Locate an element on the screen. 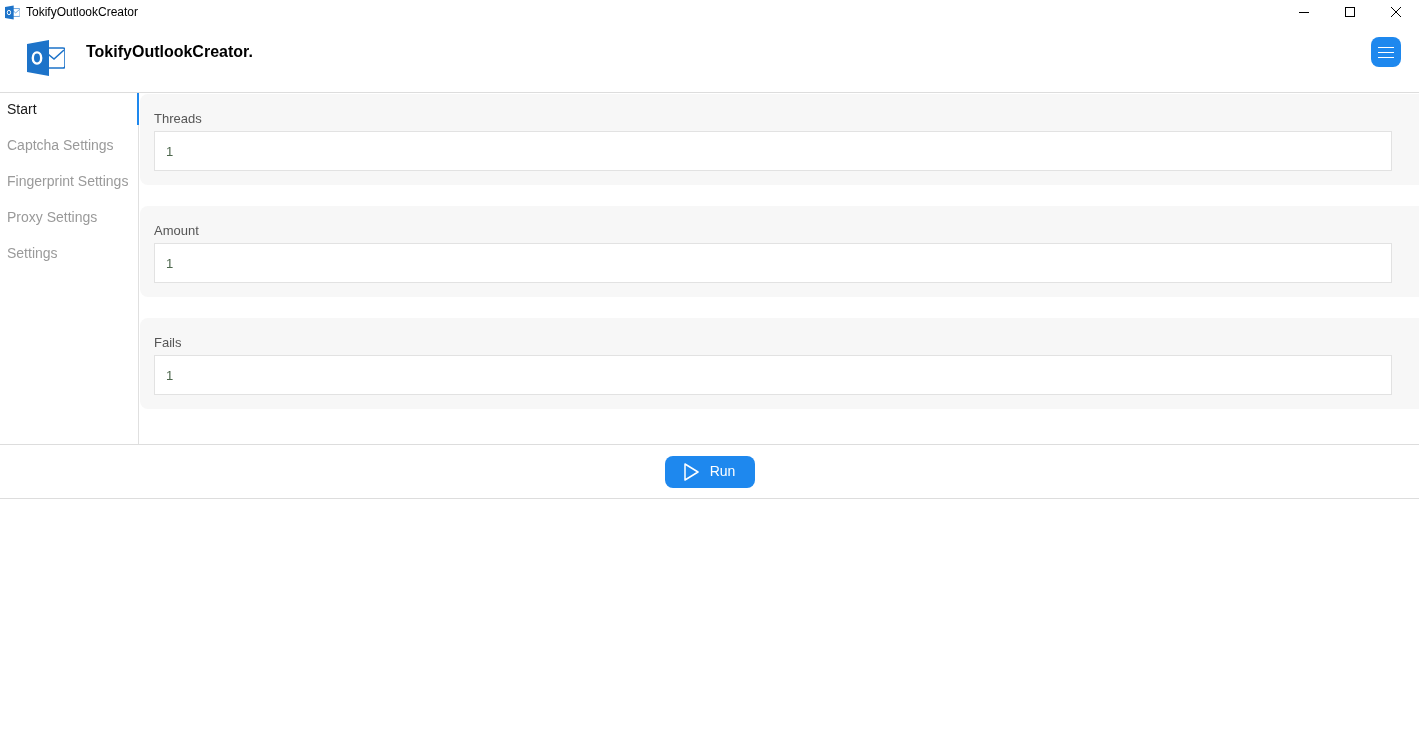 This screenshot has width=1419, height=745. field-label: Fails is located at coordinates (168, 342).